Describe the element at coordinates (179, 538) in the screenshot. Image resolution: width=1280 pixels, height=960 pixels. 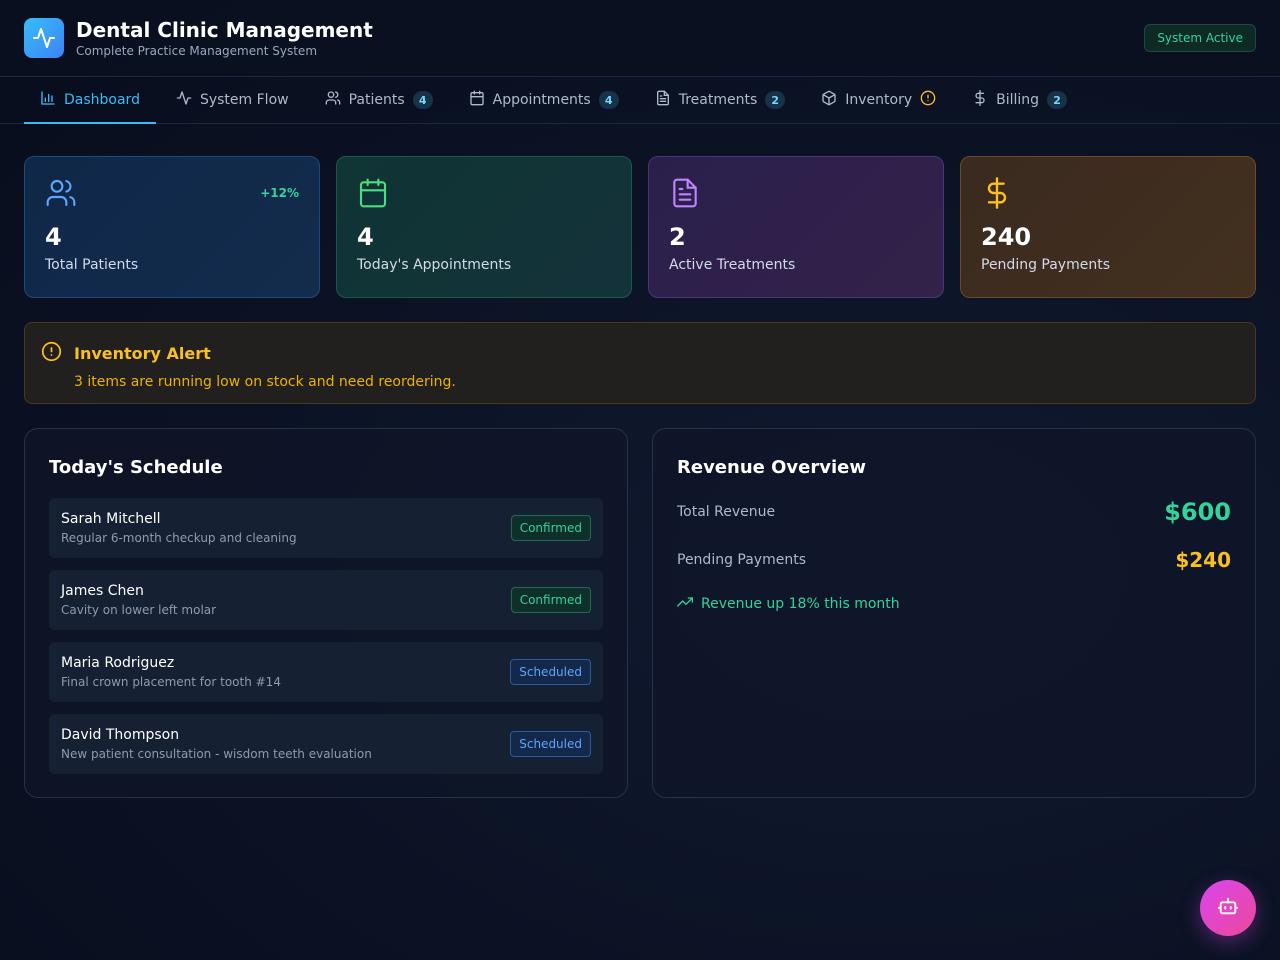
I see `appointment-description: Regular 6-month checkup and cleaning` at that location.